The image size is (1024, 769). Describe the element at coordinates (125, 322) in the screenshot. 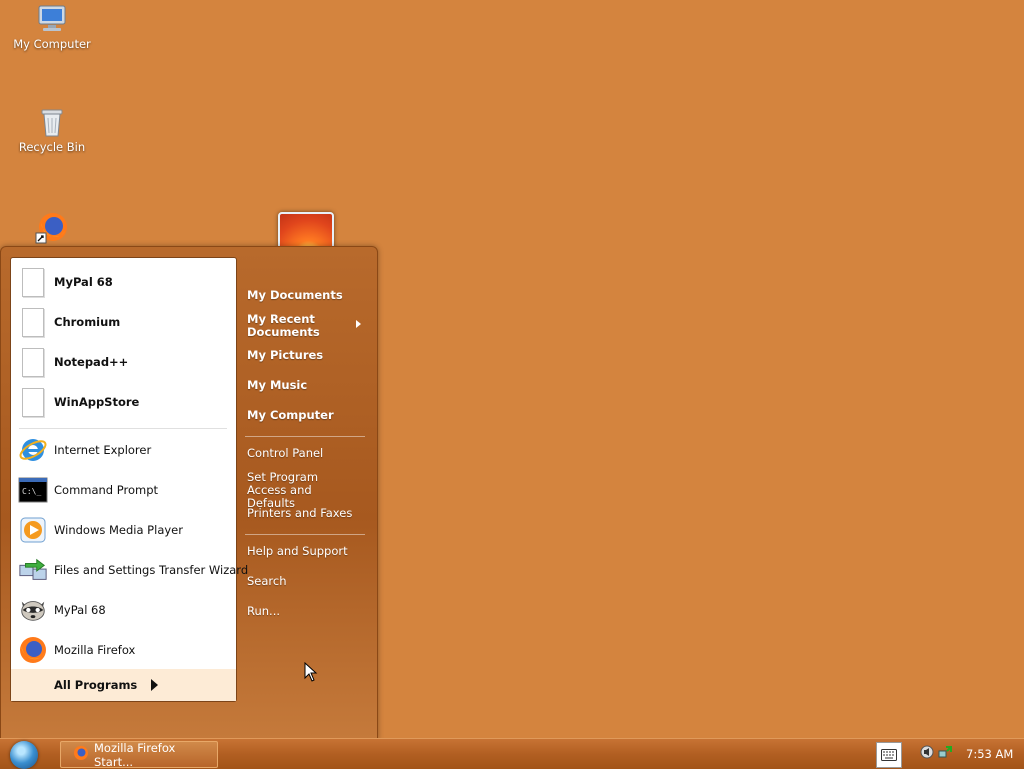

I see `pinned-item-chromium: Chromium` at that location.